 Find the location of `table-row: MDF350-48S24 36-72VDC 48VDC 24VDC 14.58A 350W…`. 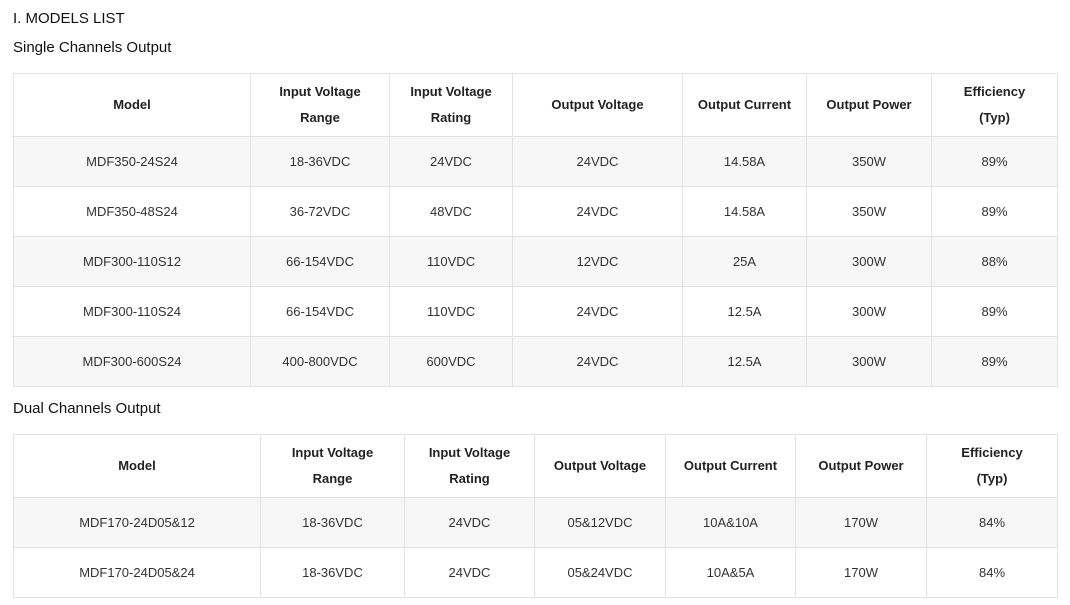

table-row: MDF350-48S24 36-72VDC 48VDC 24VDC 14.58A 350W… is located at coordinates (535, 211).